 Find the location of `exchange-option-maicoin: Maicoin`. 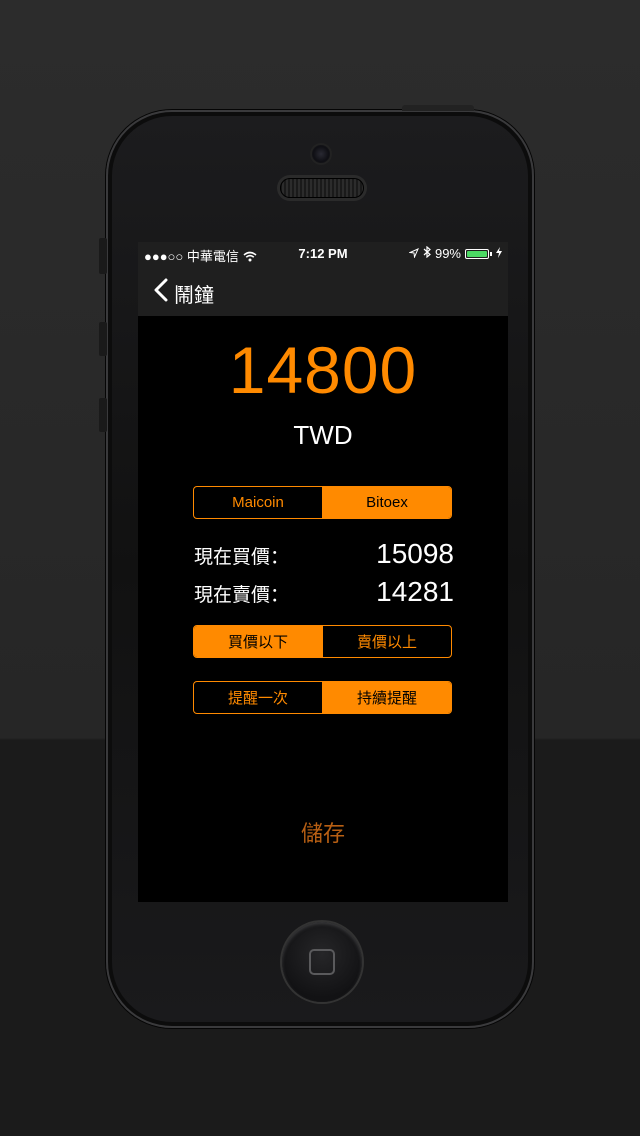

exchange-option-maicoin: Maicoin is located at coordinates (258, 502).